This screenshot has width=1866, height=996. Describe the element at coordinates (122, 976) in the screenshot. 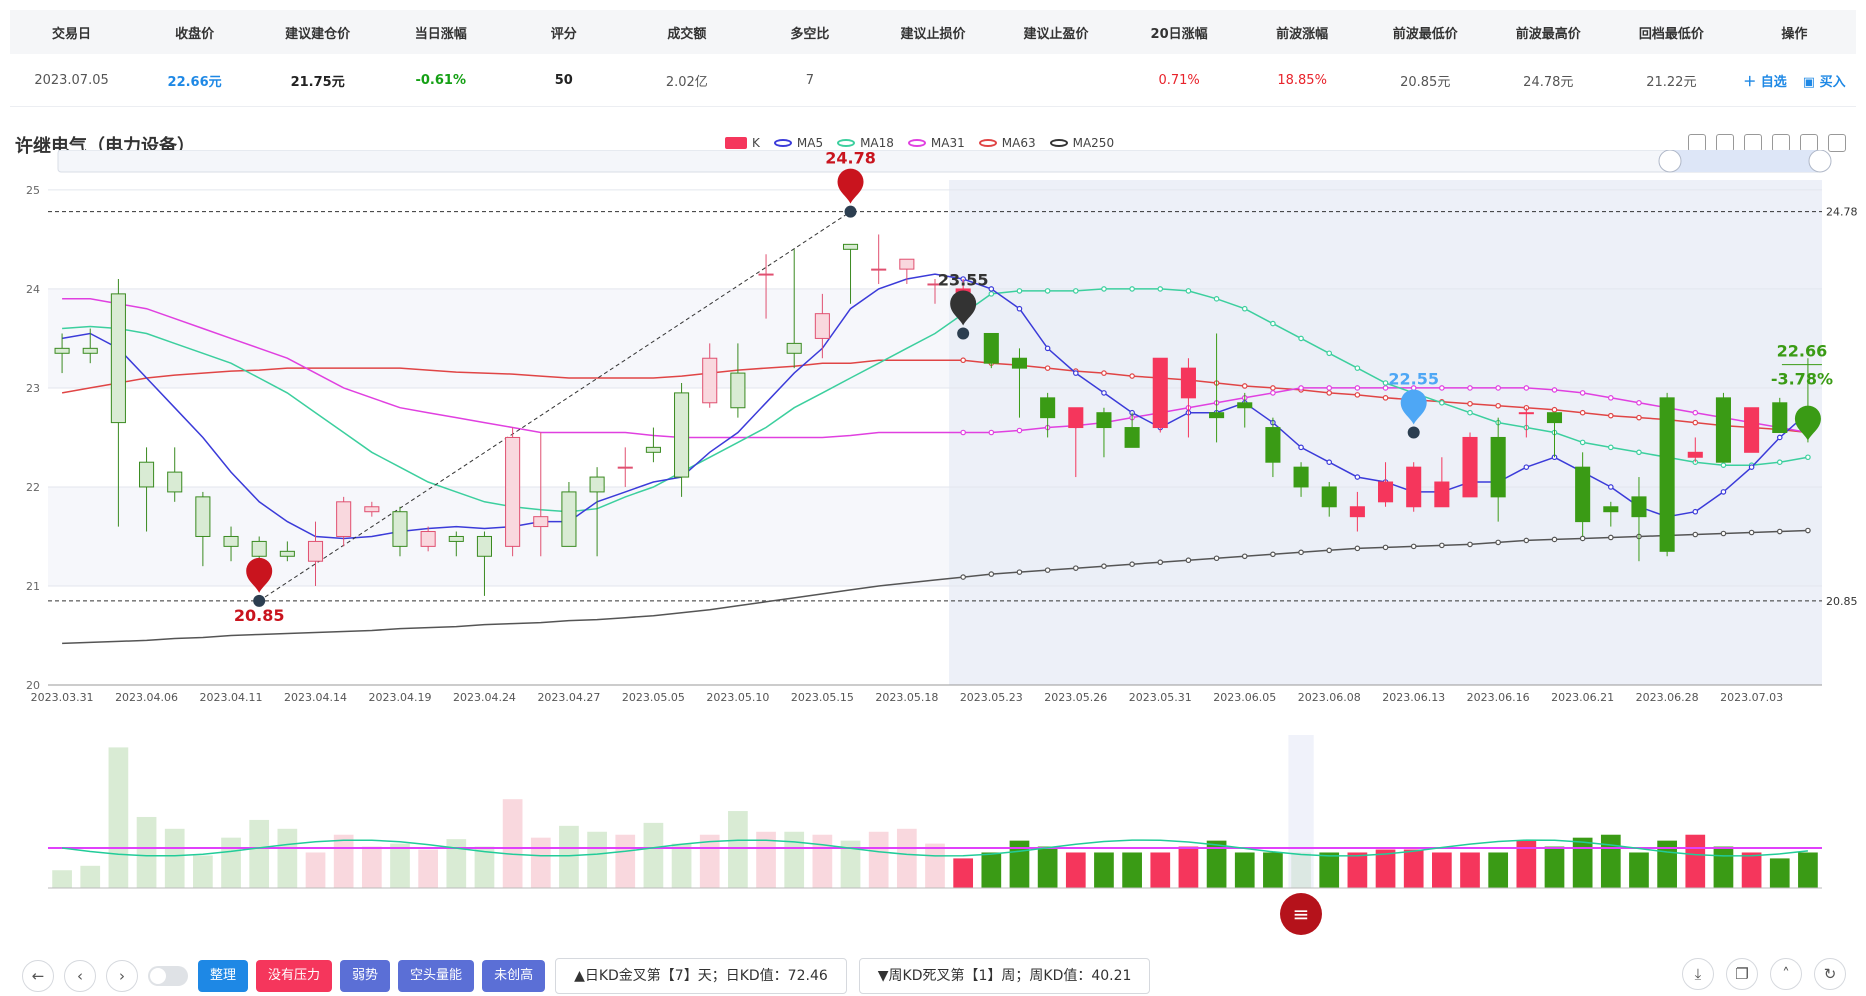

I see `chevron-right-icon: ›` at that location.